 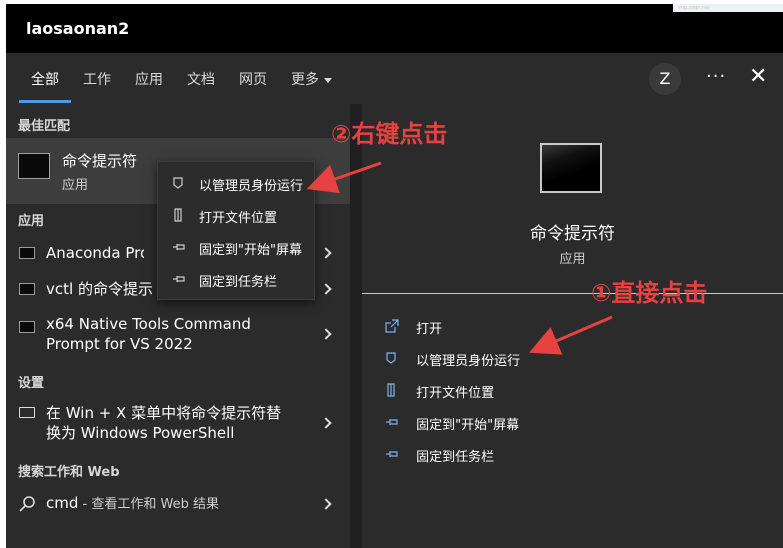 I want to click on arrow-to-run-as-admin, so click(x=570, y=335).